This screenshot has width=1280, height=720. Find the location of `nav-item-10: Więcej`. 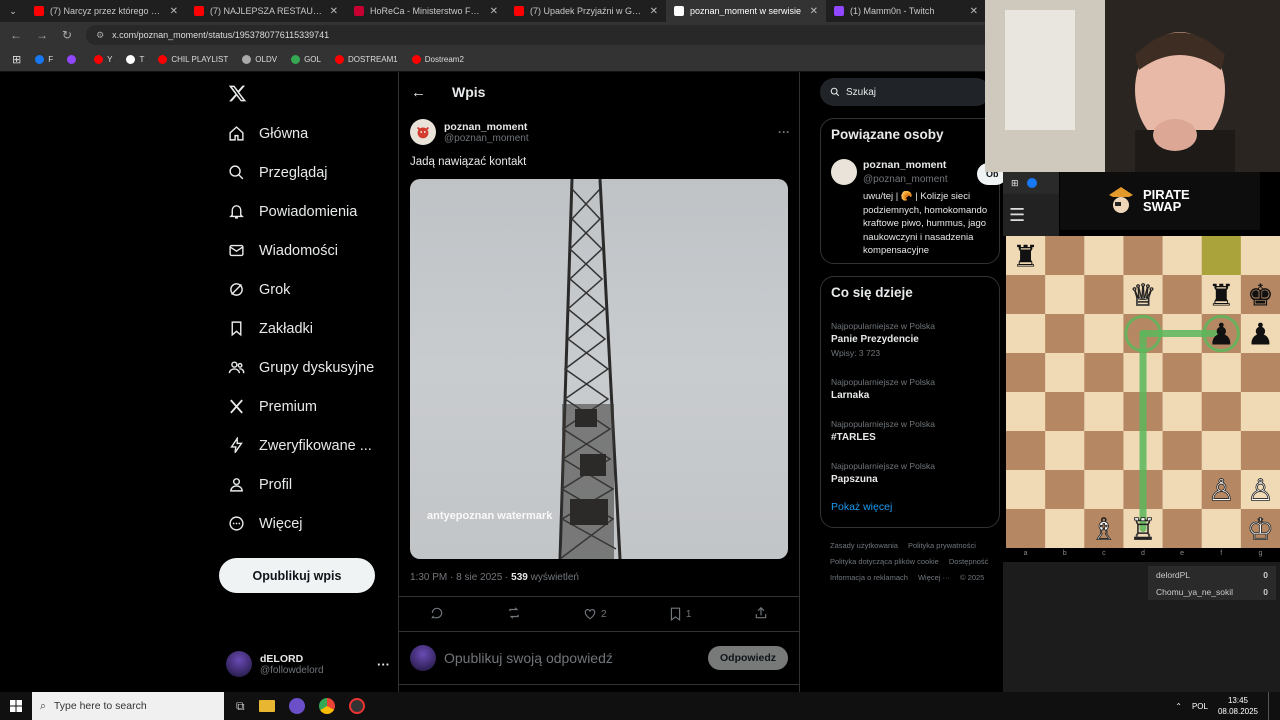

nav-item-10: Więcej is located at coordinates (308, 523).